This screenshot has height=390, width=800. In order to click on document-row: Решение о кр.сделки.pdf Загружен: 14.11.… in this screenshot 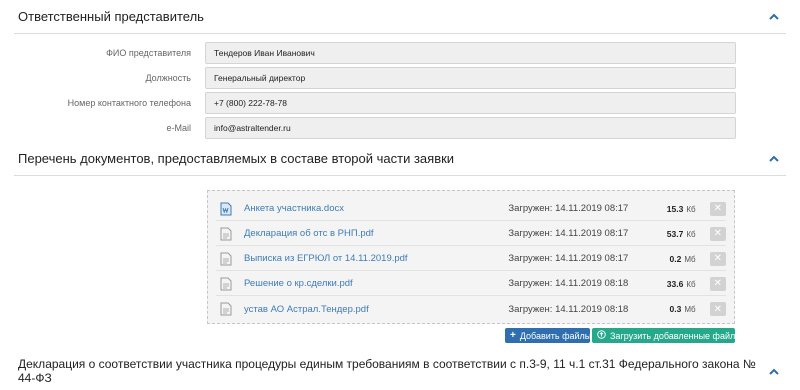, I will do `click(471, 284)`.